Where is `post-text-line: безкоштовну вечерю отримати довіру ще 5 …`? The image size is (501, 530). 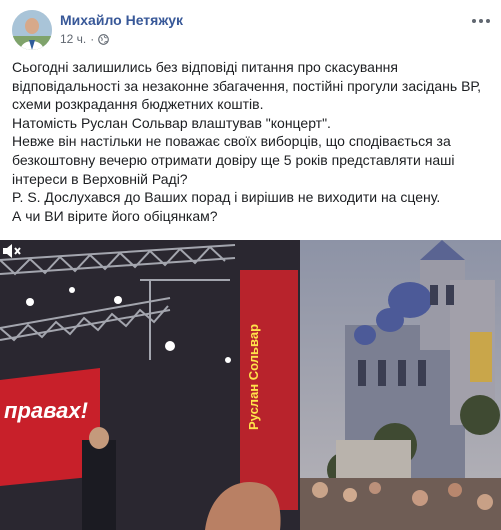 post-text-line: безкоштовну вечерю отримати довіру ще 5 … is located at coordinates (233, 159).